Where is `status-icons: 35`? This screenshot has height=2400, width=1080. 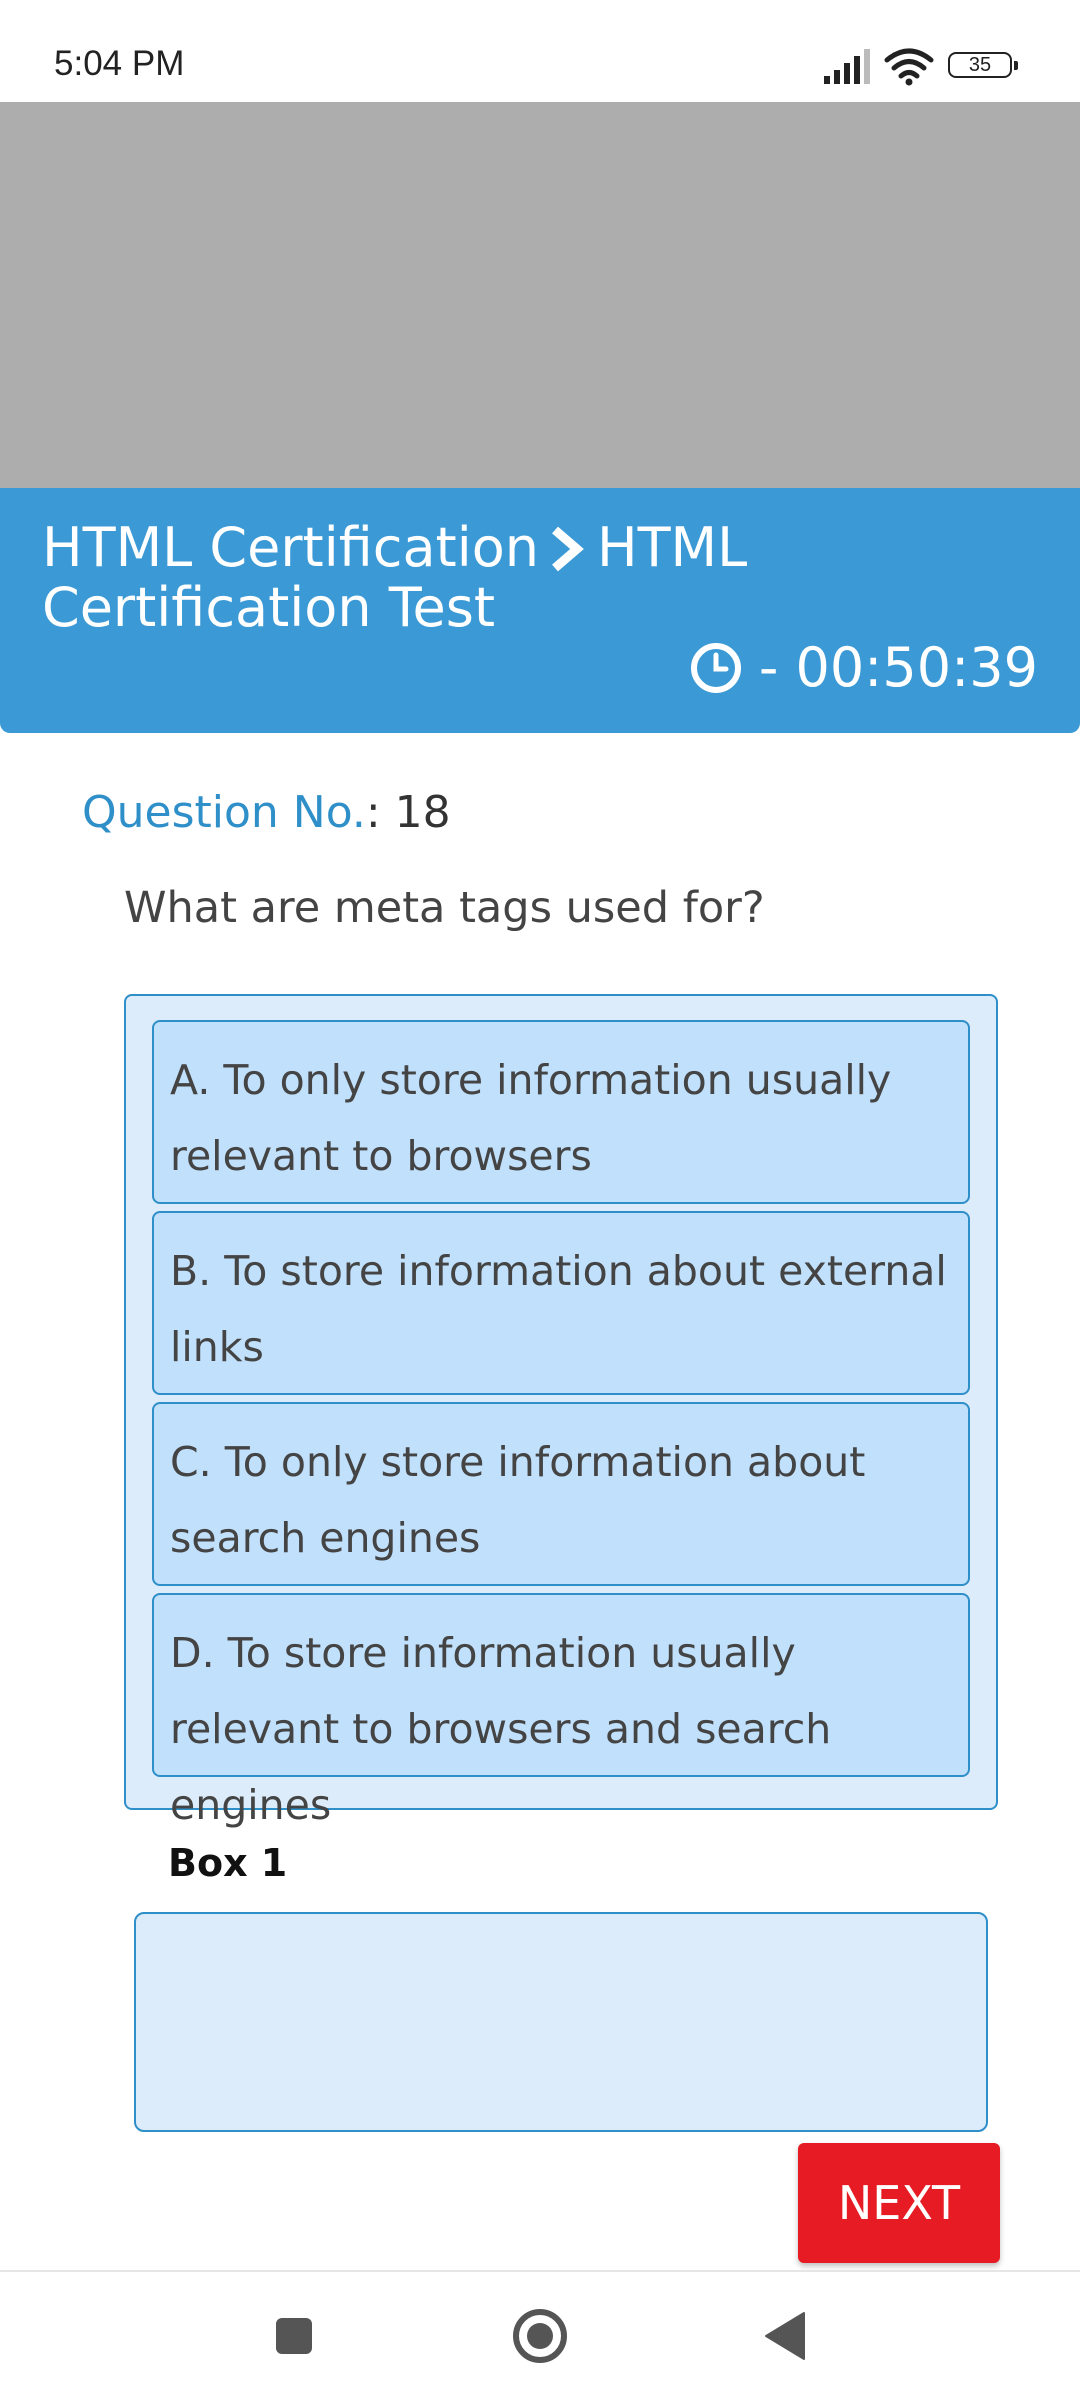
status-icons: 35 is located at coordinates (922, 66).